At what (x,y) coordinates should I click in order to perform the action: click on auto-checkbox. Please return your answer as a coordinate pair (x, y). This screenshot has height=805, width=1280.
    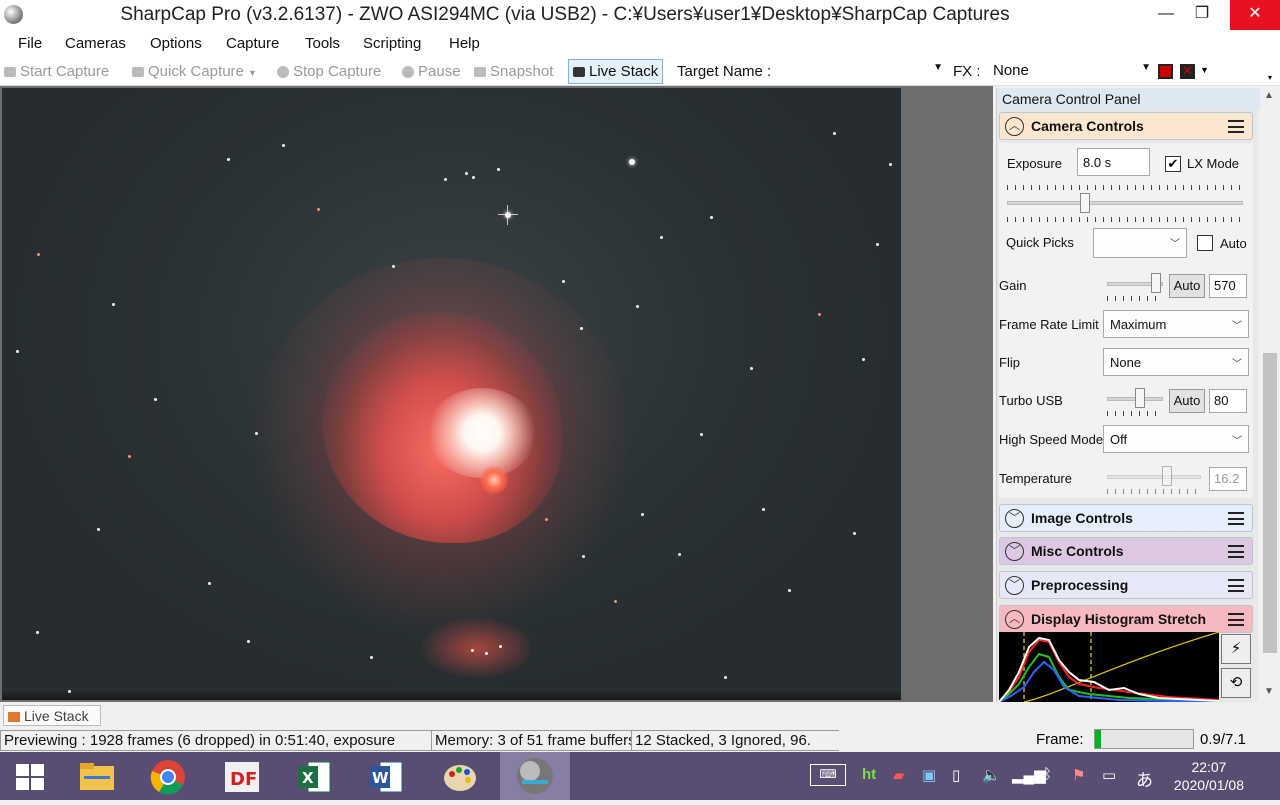
    Looking at the image, I should click on (1205, 243).